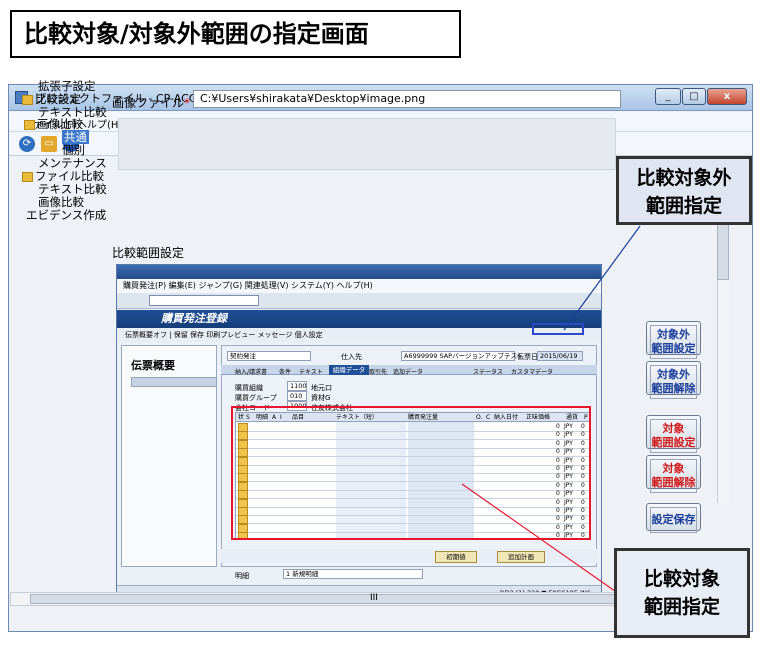 This screenshot has width=761, height=645. I want to click on sap-tab: 追加データ, so click(408, 372).